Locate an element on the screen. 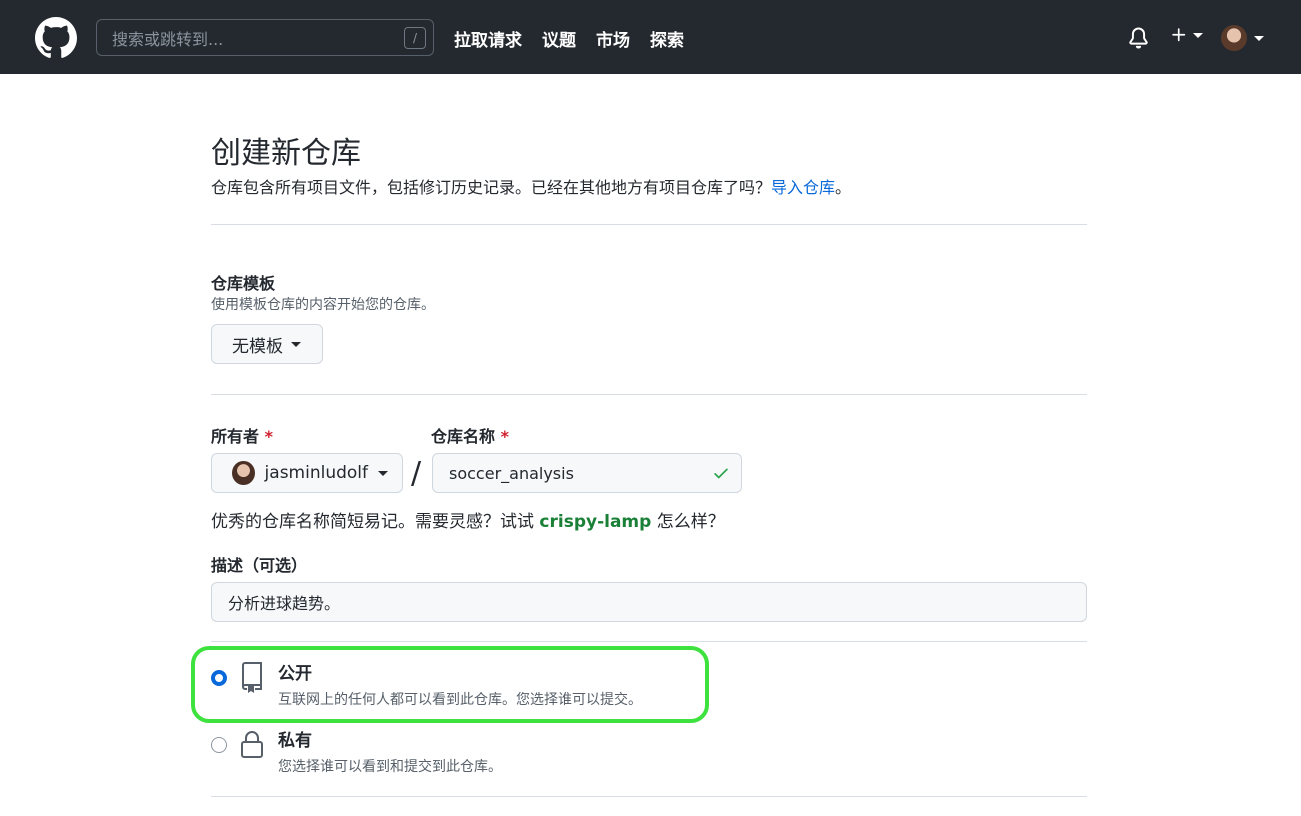  public-title: 公开 is located at coordinates (295, 674).